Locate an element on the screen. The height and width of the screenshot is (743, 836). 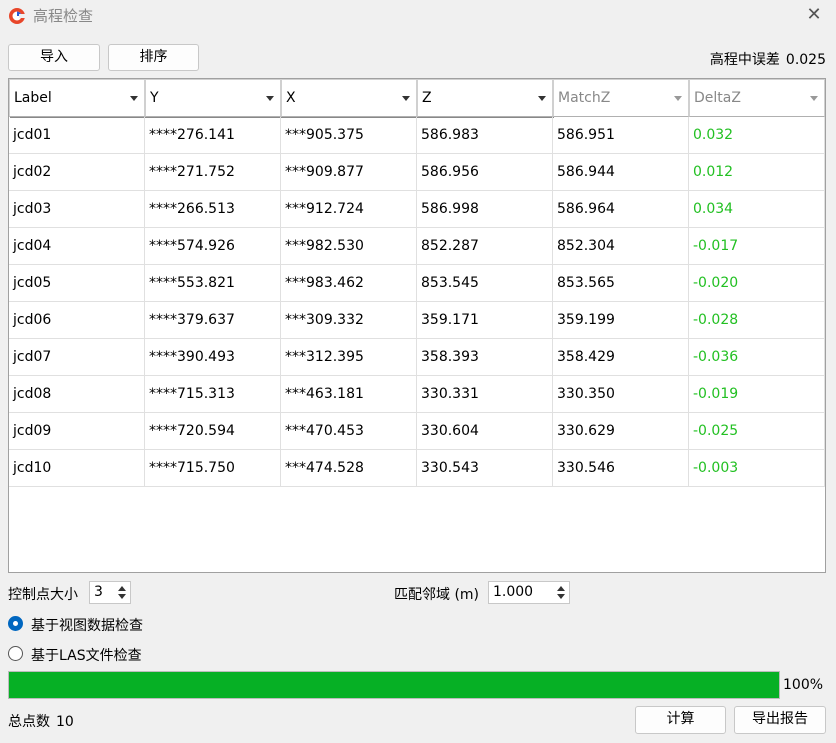
rmse-display: 高程中误差 0.025 is located at coordinates (768, 59).